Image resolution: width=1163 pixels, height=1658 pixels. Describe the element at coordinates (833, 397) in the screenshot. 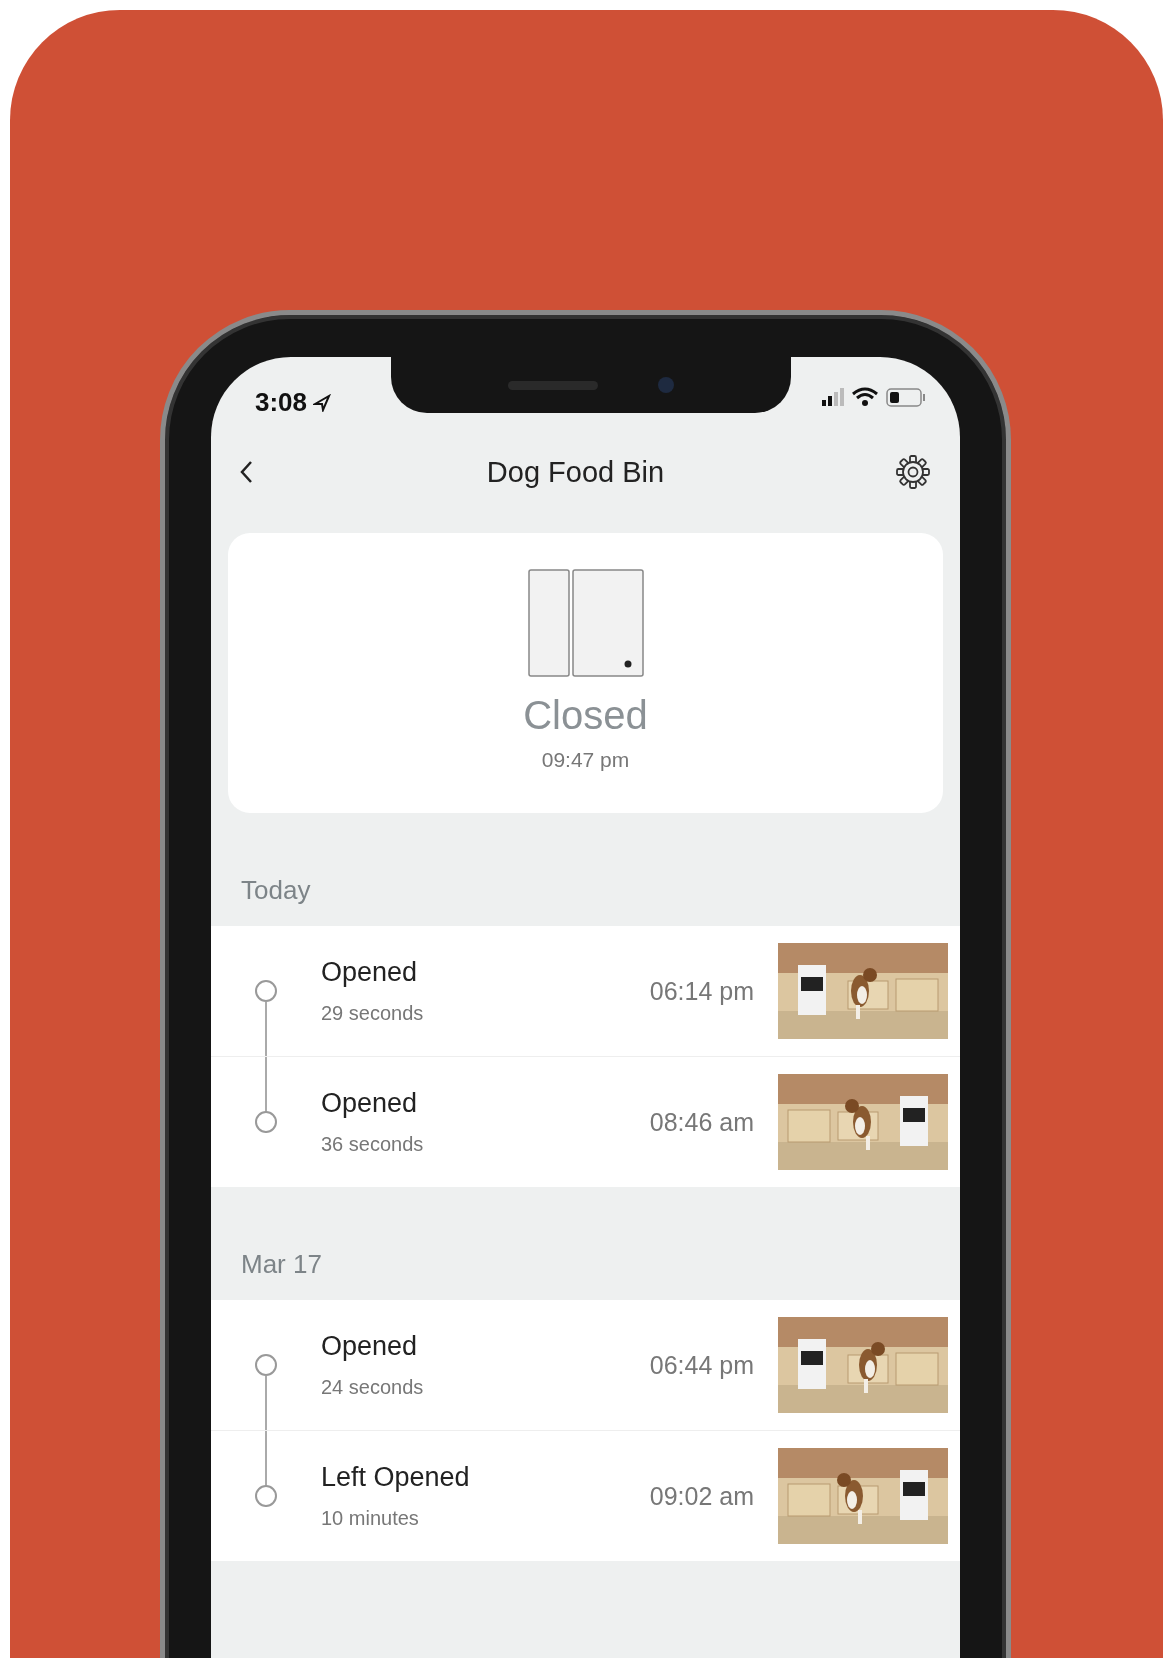

I see `signal-icon` at that location.